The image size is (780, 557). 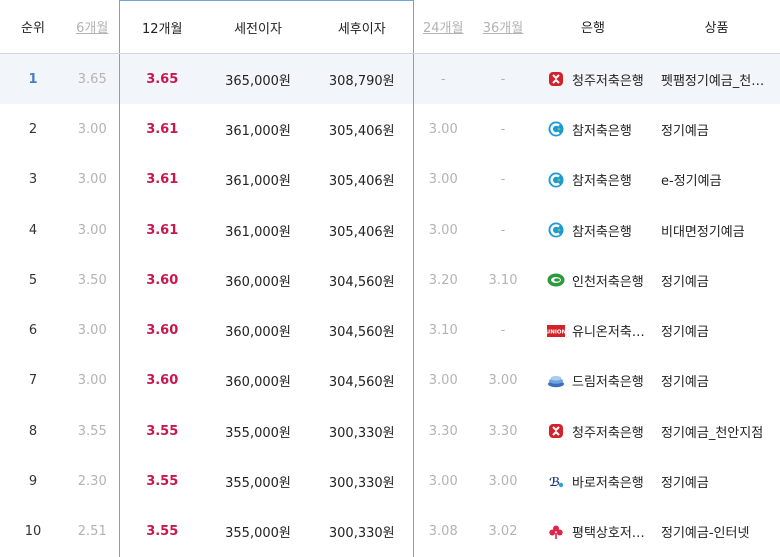 What do you see at coordinates (258, 27) in the screenshot?
I see `header-pretax-interest: 세전이자` at bounding box center [258, 27].